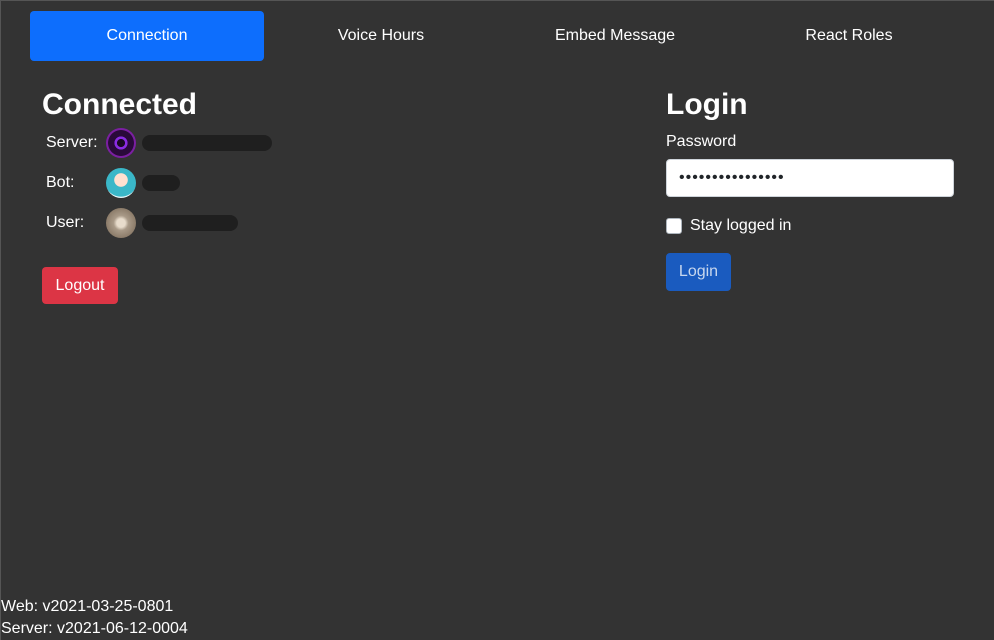 The image size is (994, 640). Describe the element at coordinates (147, 36) in the screenshot. I see `tab-connection: Connection` at that location.